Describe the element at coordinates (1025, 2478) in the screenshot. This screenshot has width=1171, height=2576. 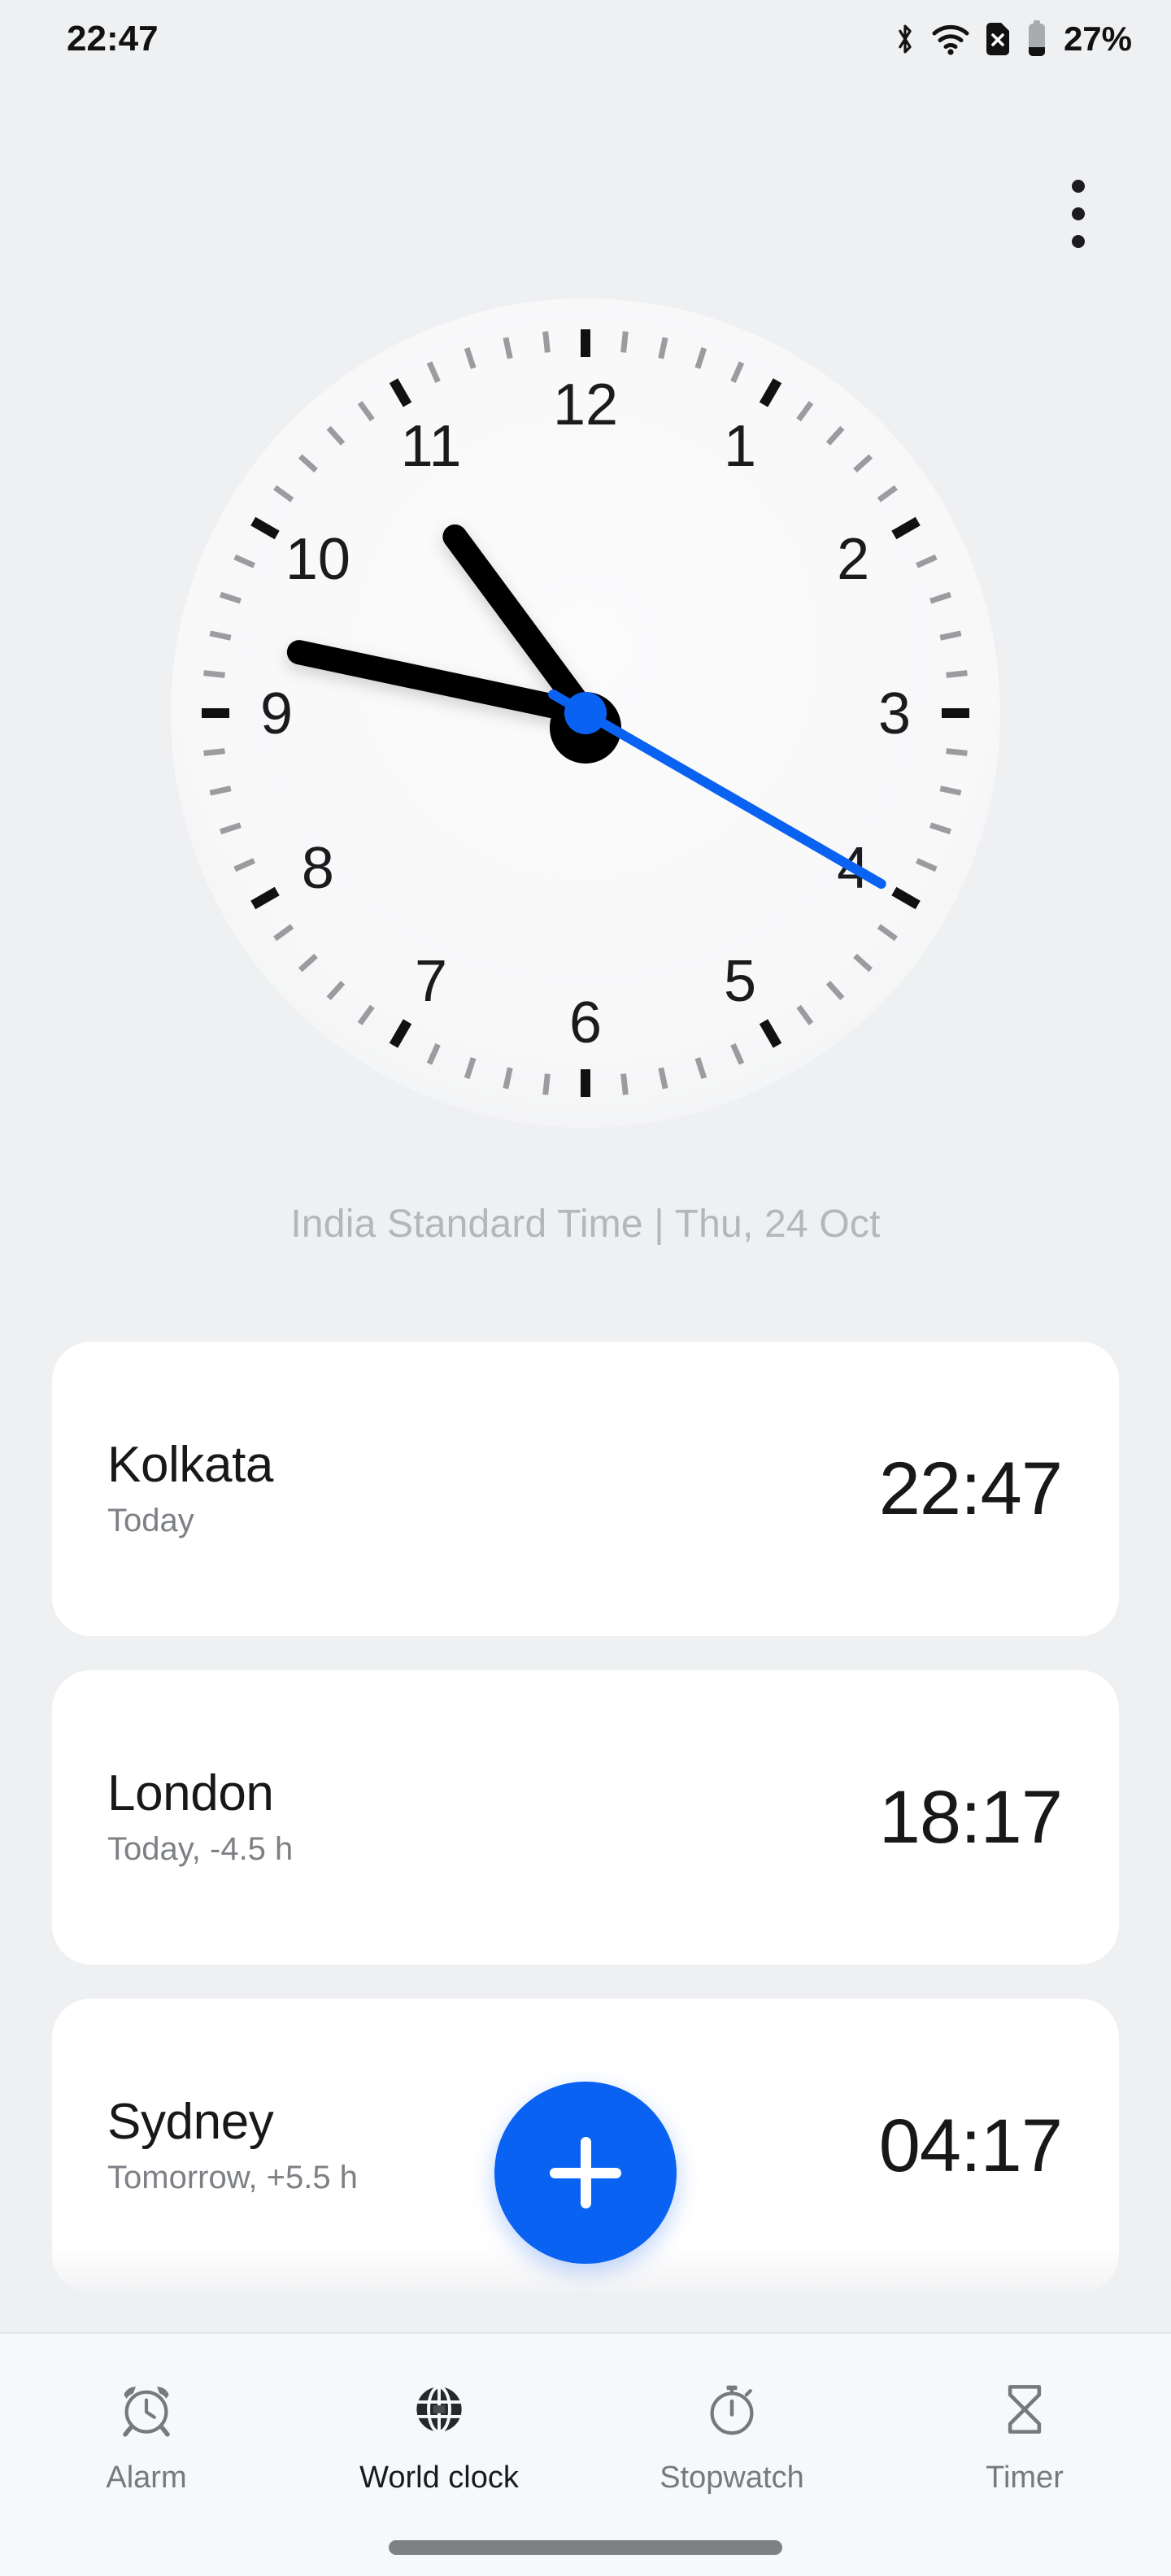
I see `nav-label: Timer` at that location.